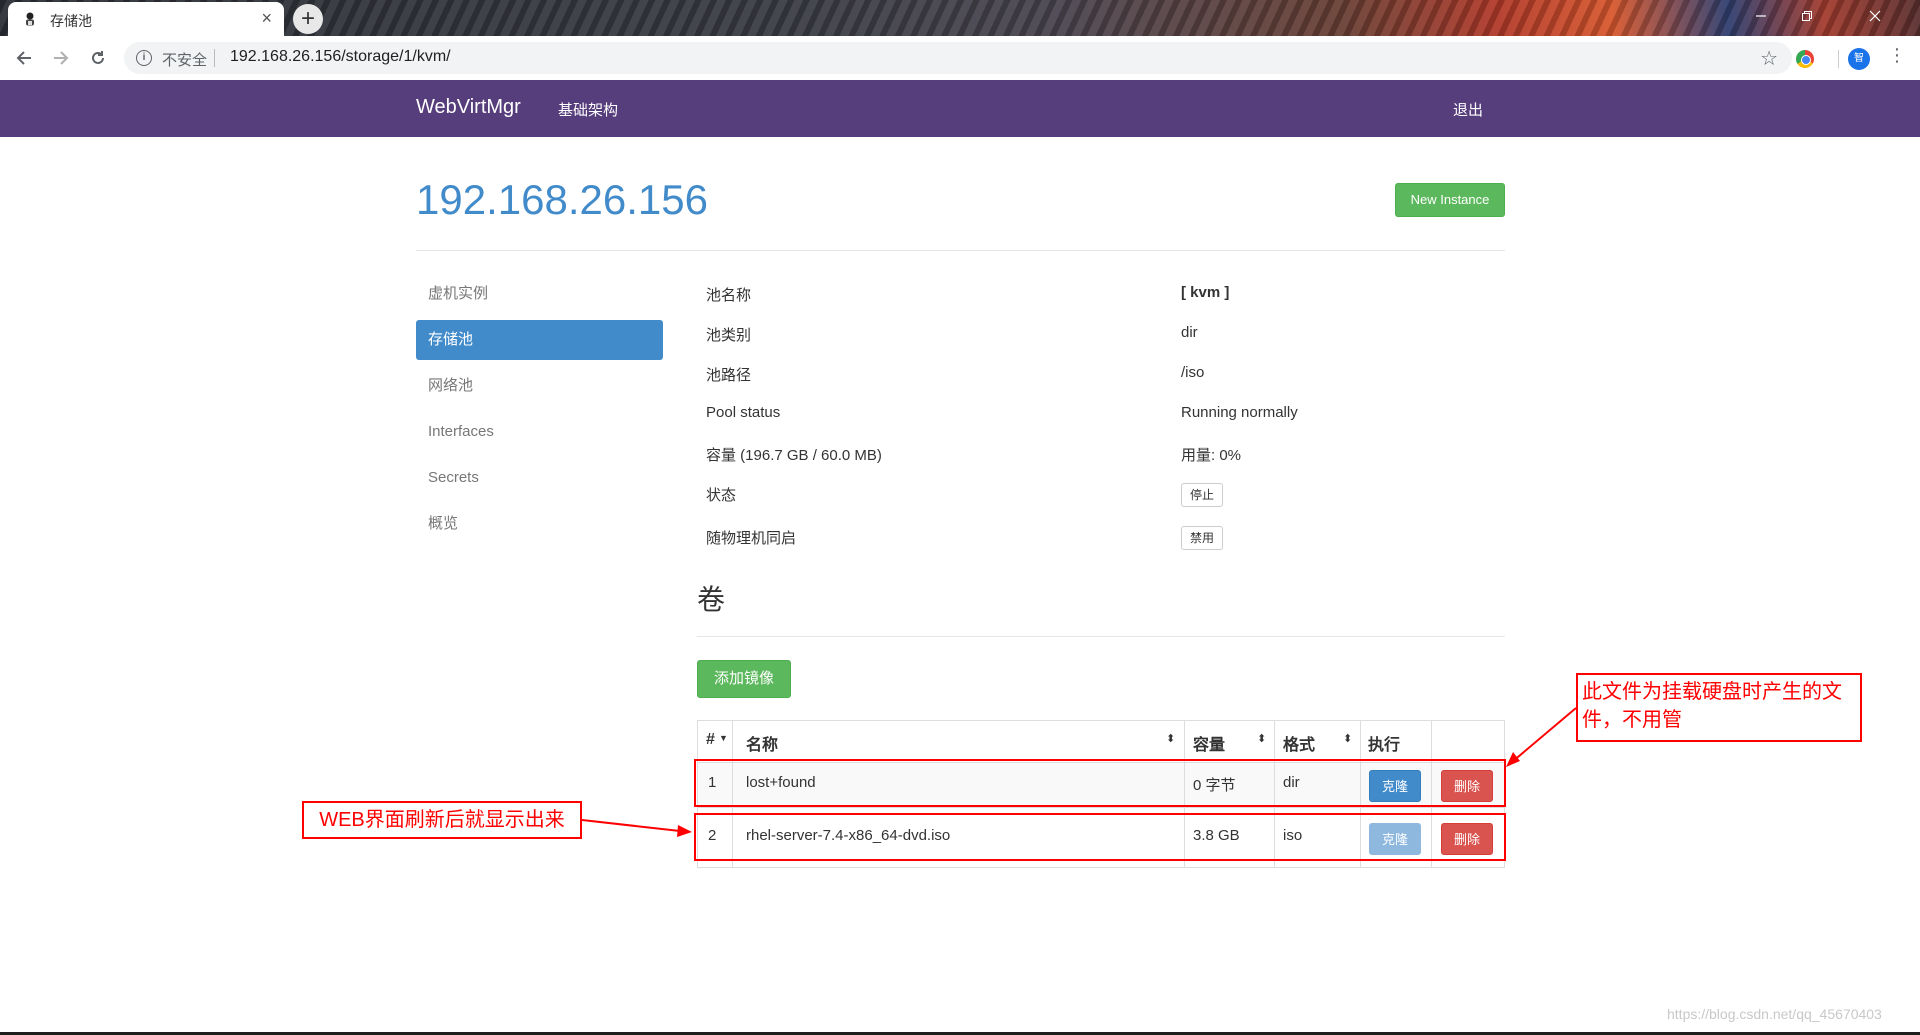  Describe the element at coordinates (1761, 16) in the screenshot. I see `minimize-icon` at that location.